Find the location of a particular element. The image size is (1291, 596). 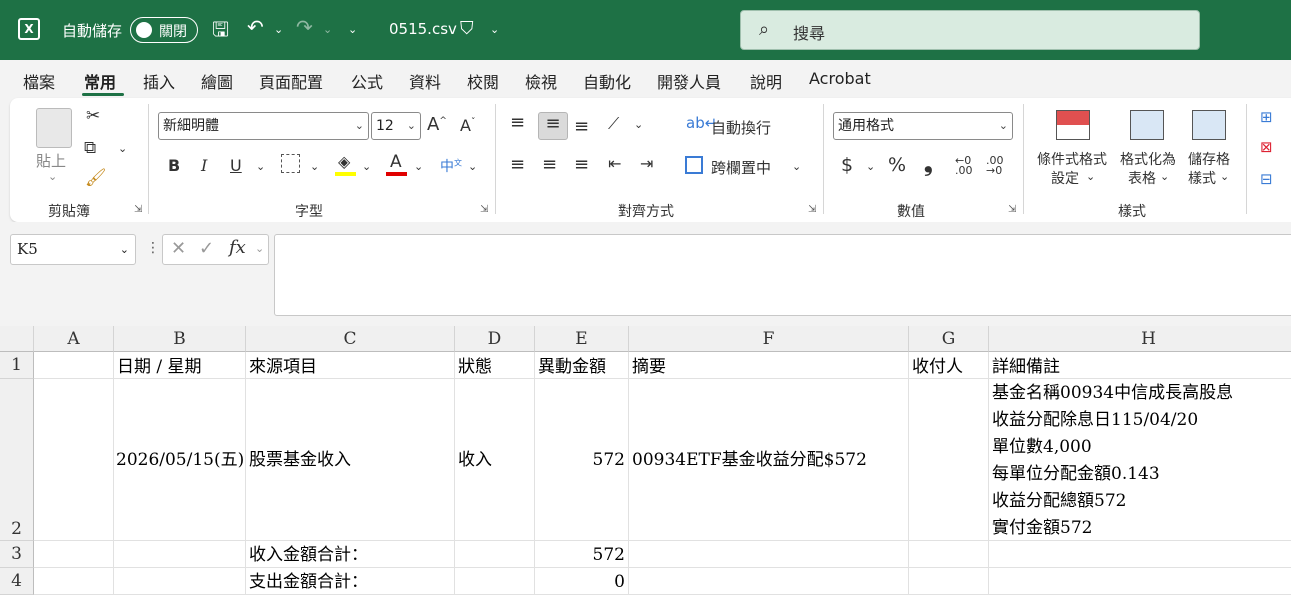

autosave-toggle: 關閉 is located at coordinates (164, 30).